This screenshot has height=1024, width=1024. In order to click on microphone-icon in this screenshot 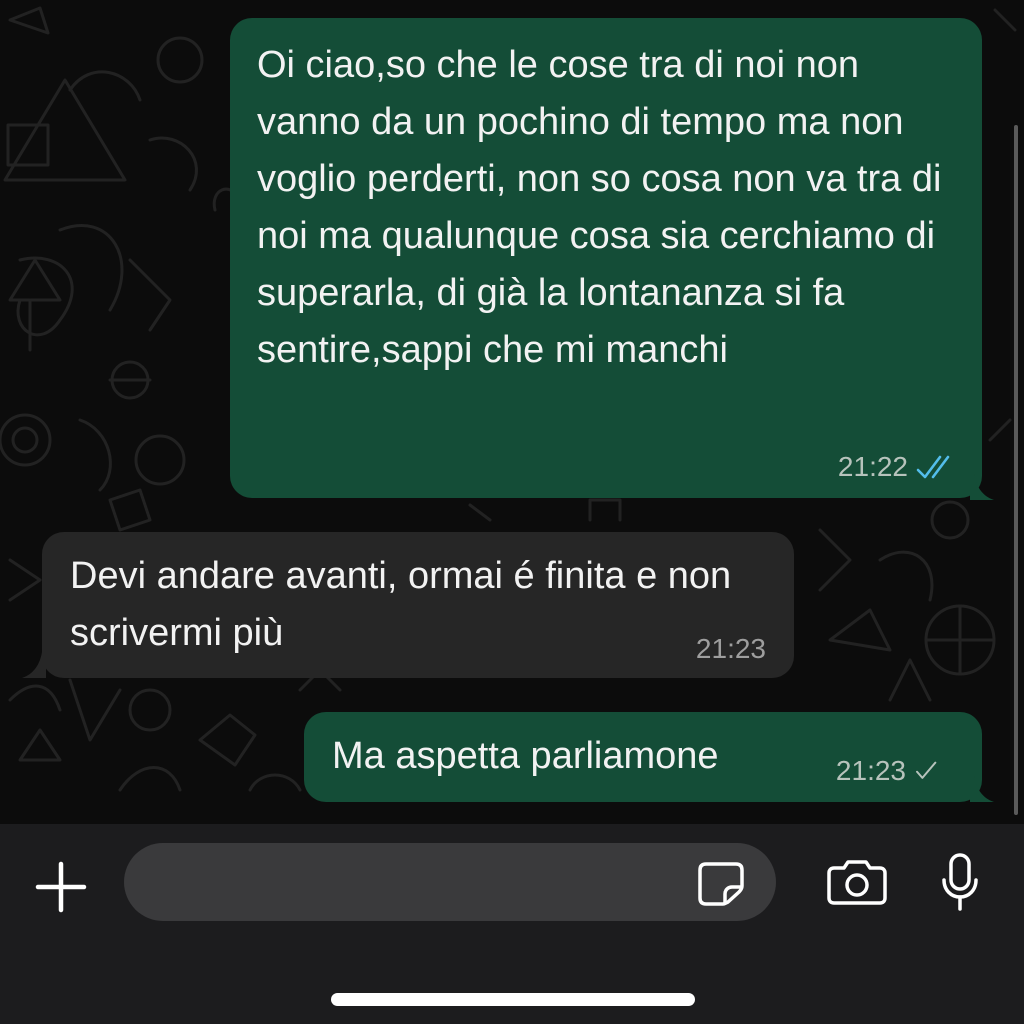, I will do `click(960, 882)`.